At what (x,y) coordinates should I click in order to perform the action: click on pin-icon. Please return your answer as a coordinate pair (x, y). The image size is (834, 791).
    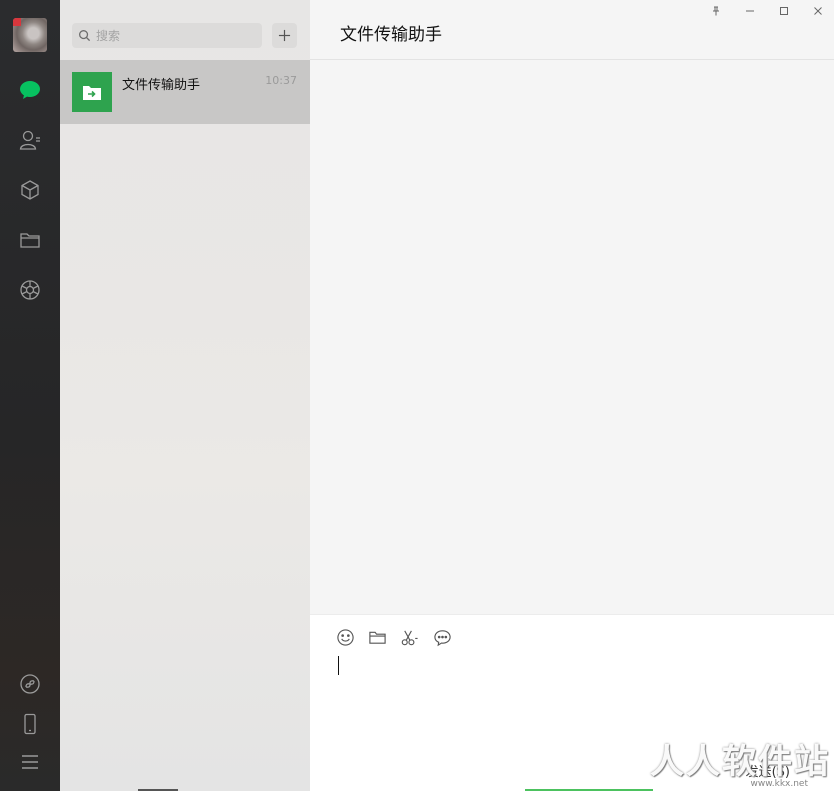
    Looking at the image, I should click on (716, 11).